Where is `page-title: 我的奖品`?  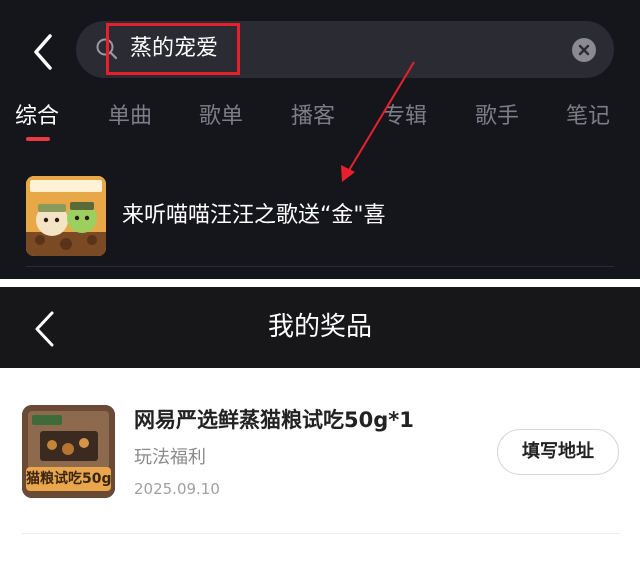 page-title: 我的奖品 is located at coordinates (319, 327).